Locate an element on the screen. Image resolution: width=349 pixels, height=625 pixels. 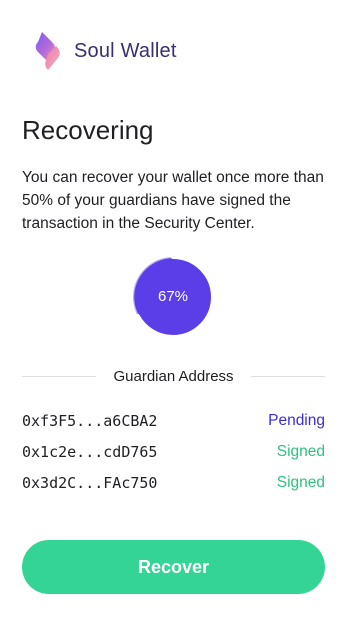
app-header: Soul Wallet is located at coordinates (105, 51).